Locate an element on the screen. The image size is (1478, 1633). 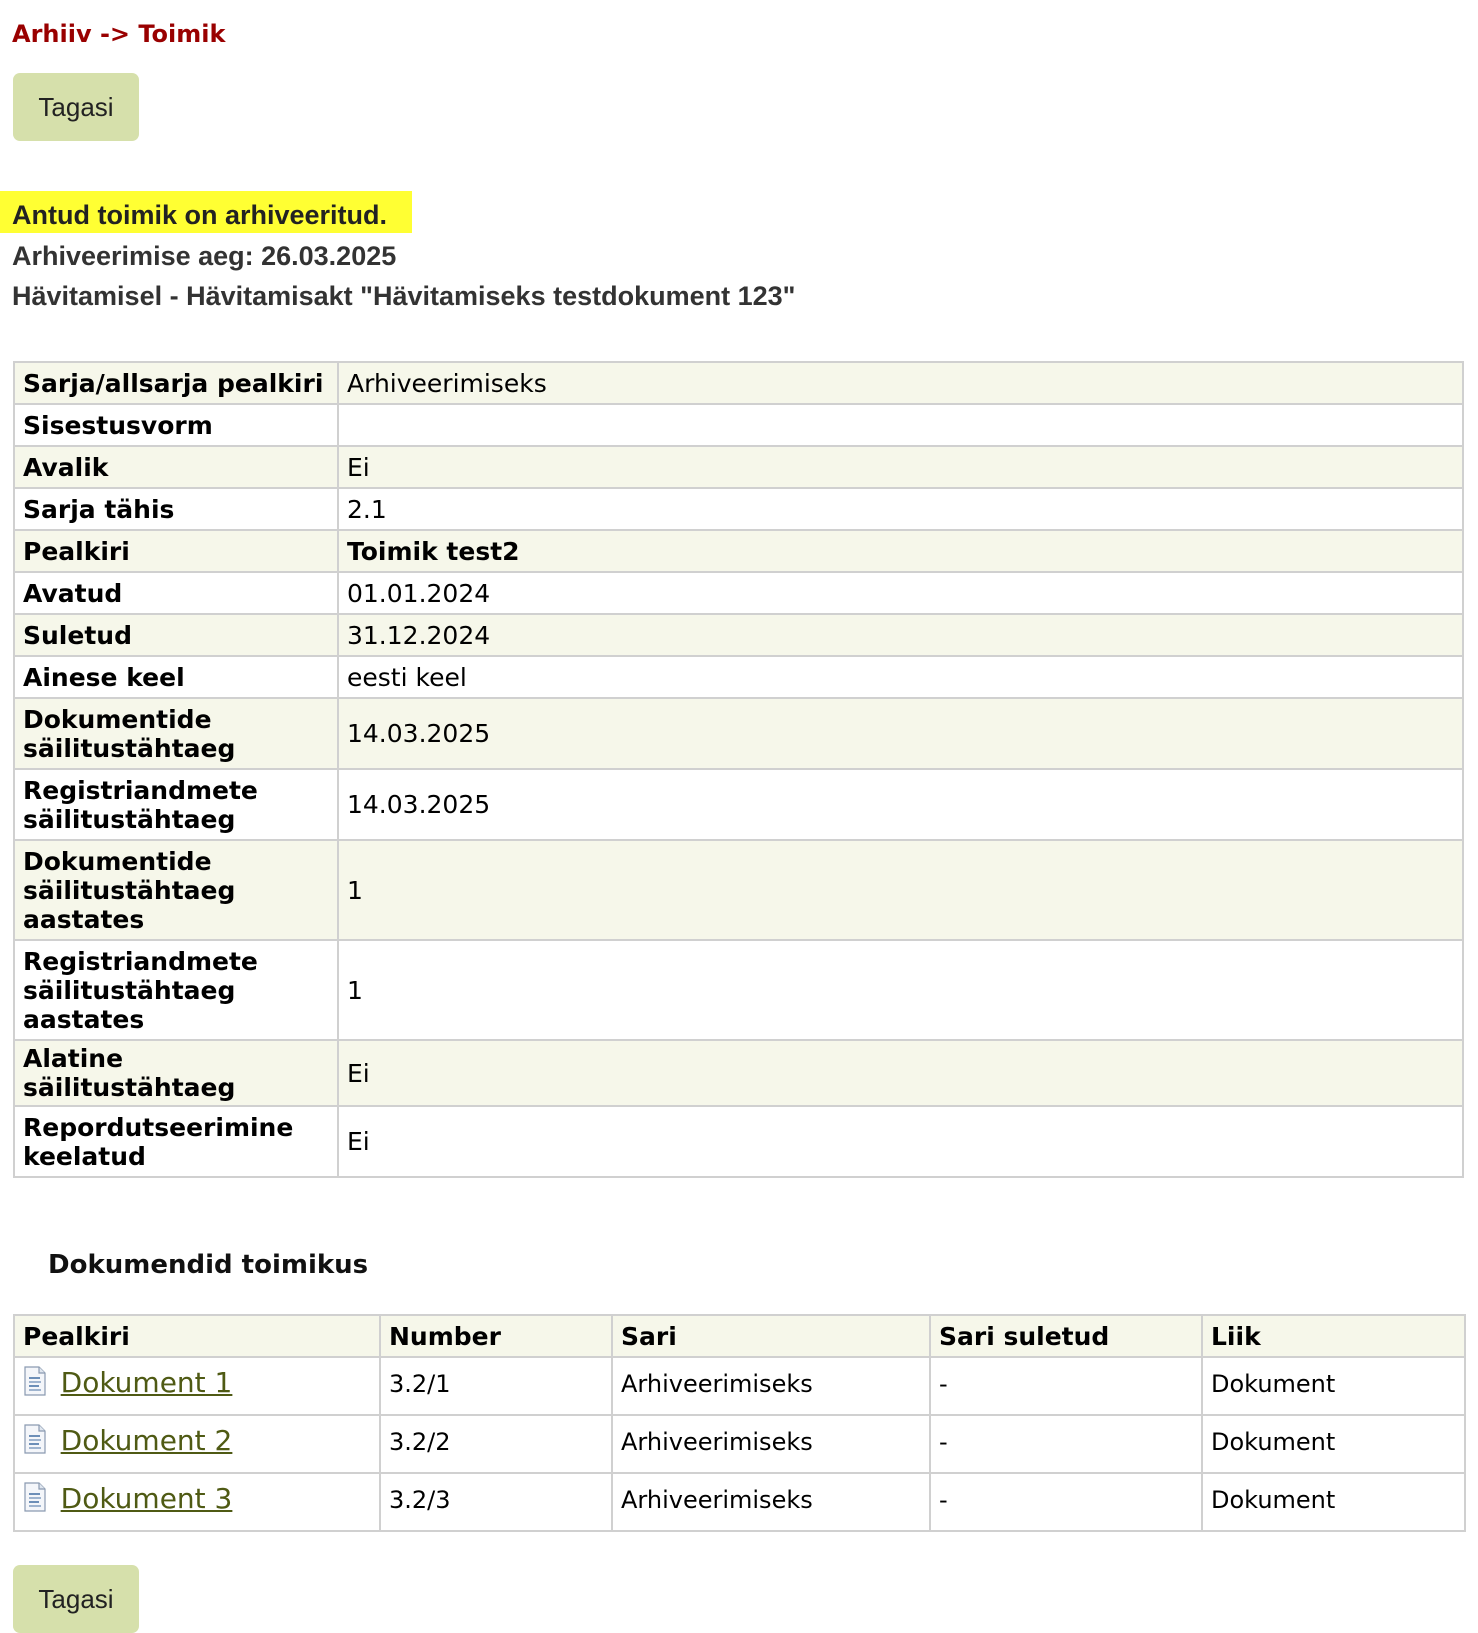
info-row: Pealkiri Toimik test2 is located at coordinates (738, 551).